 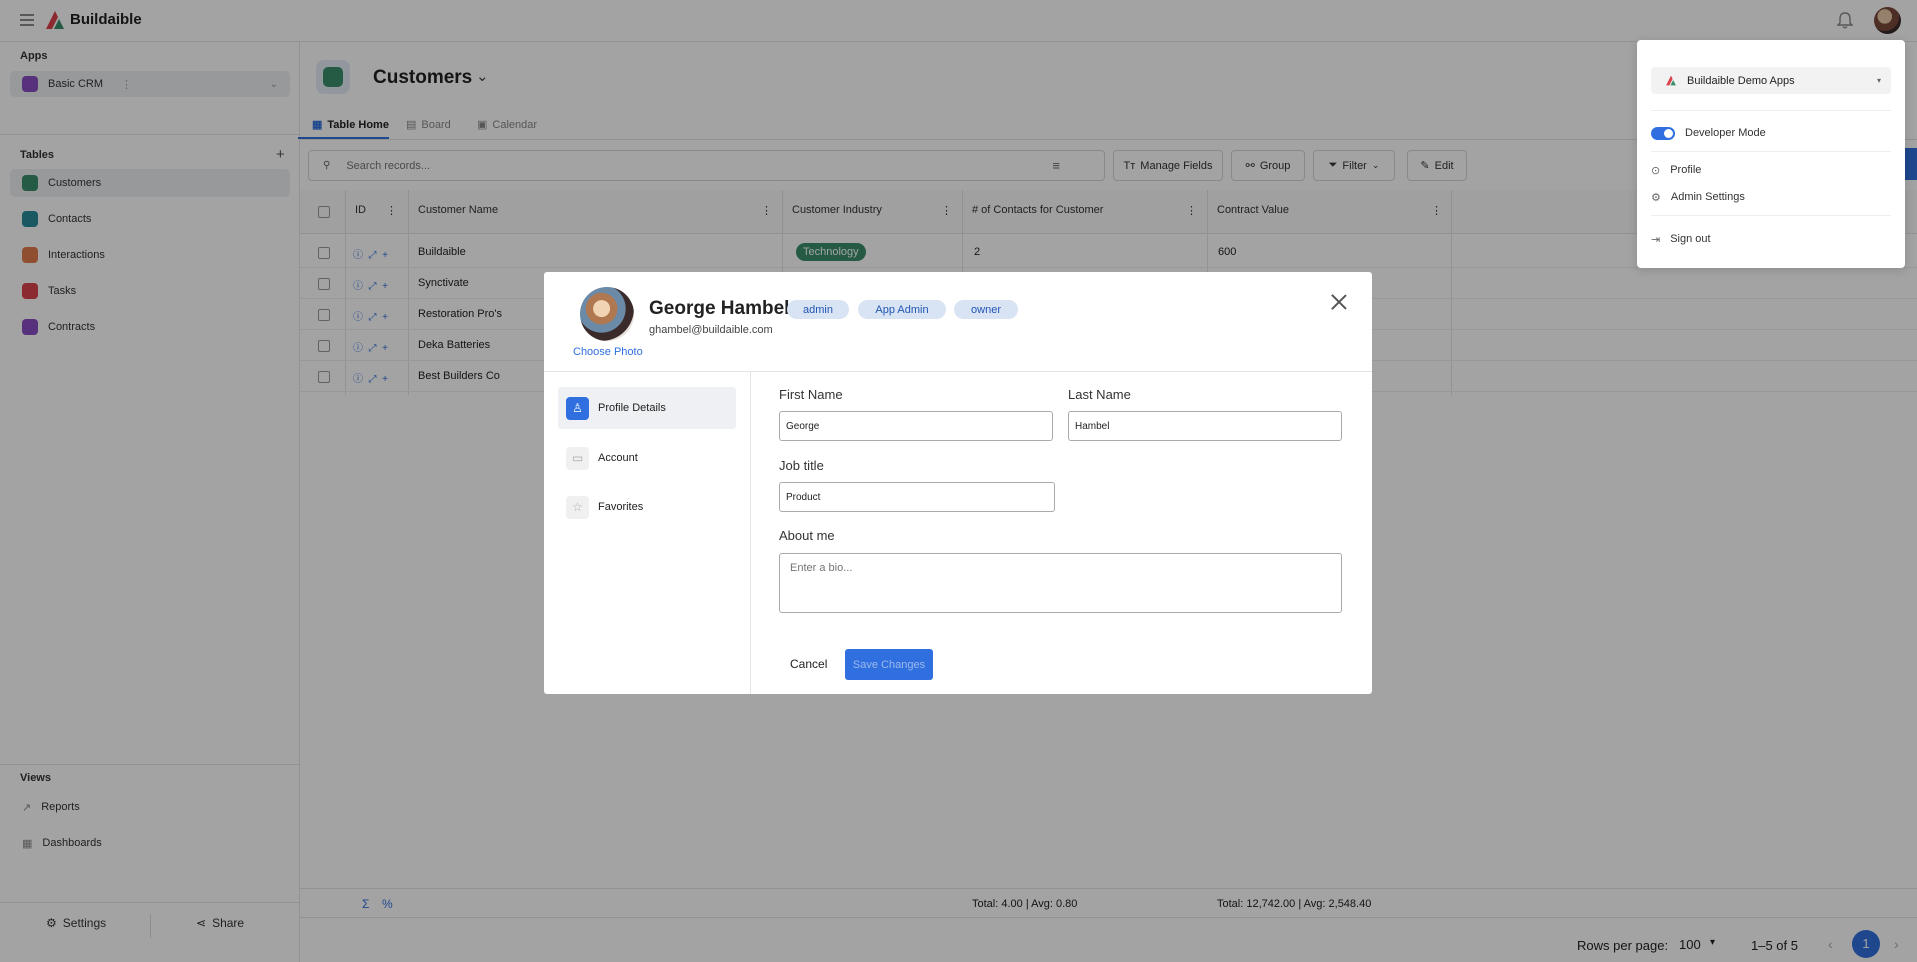 I want to click on close-icon, so click(x=1339, y=302).